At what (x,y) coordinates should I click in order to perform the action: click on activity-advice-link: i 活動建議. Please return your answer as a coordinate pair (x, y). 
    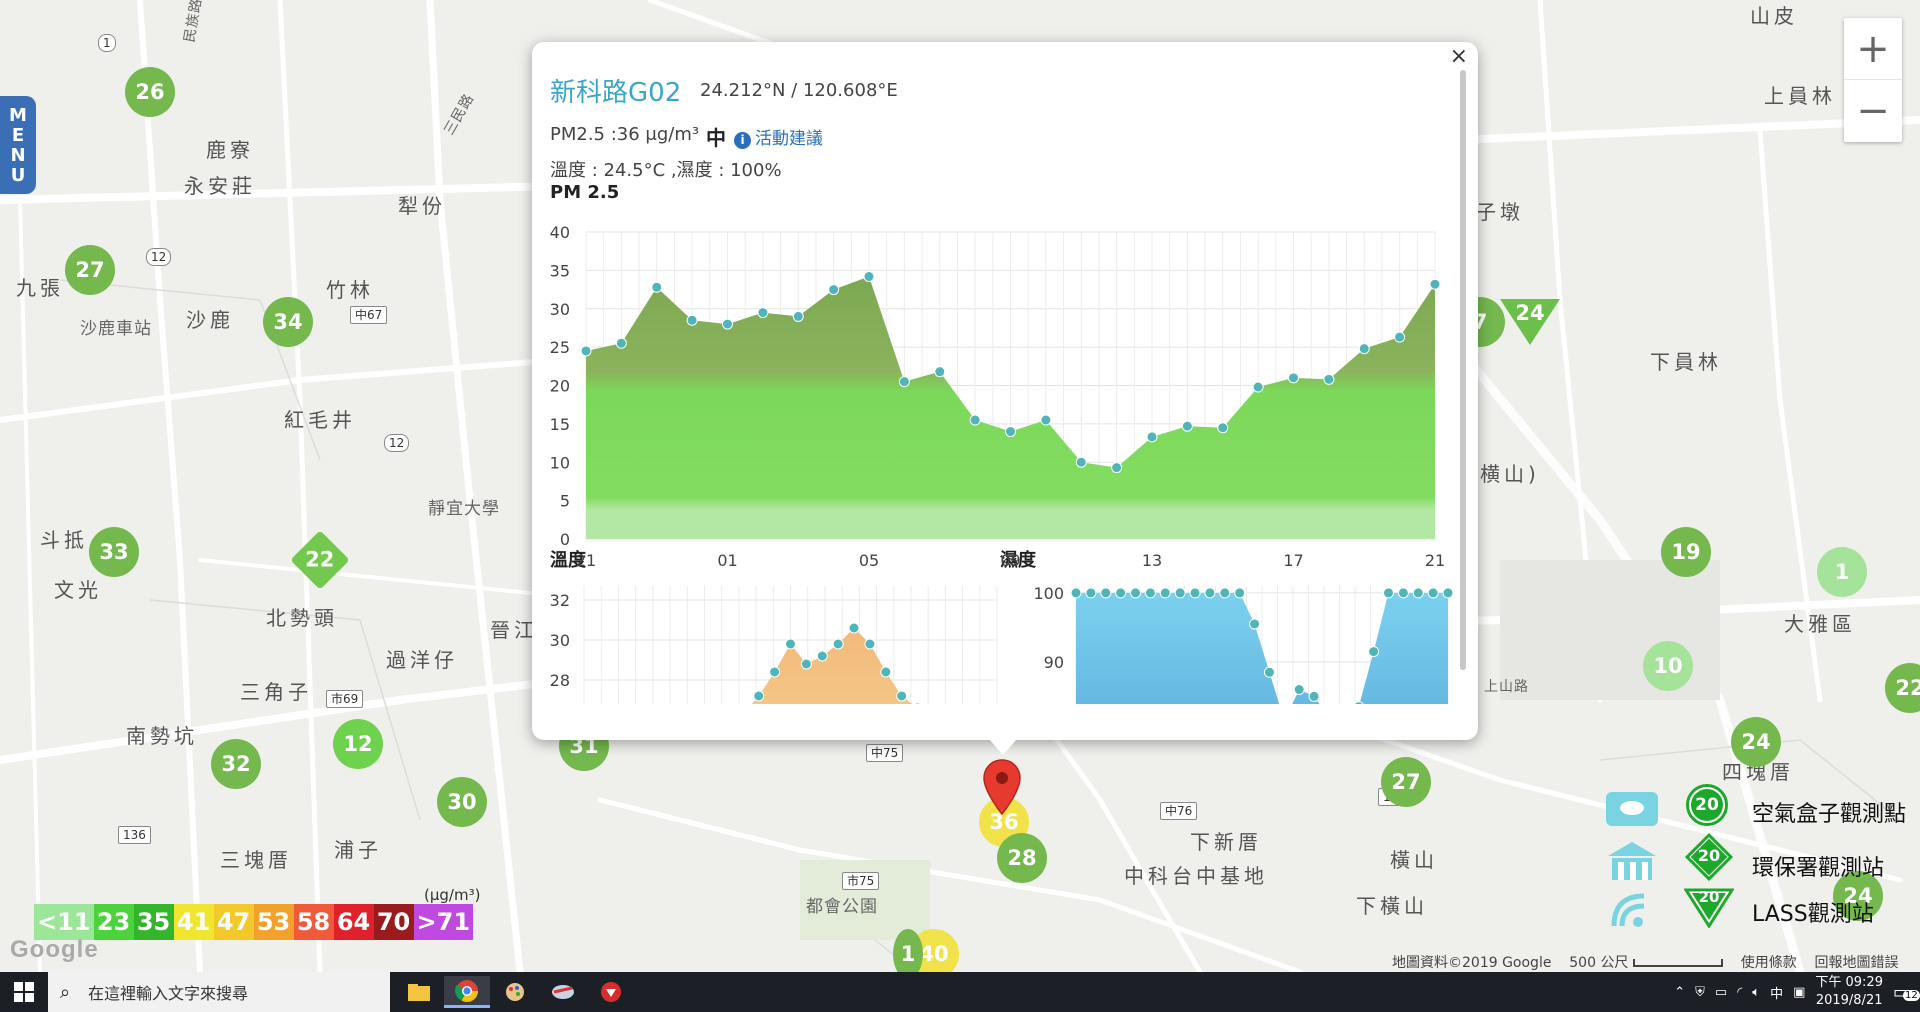
    Looking at the image, I should click on (778, 136).